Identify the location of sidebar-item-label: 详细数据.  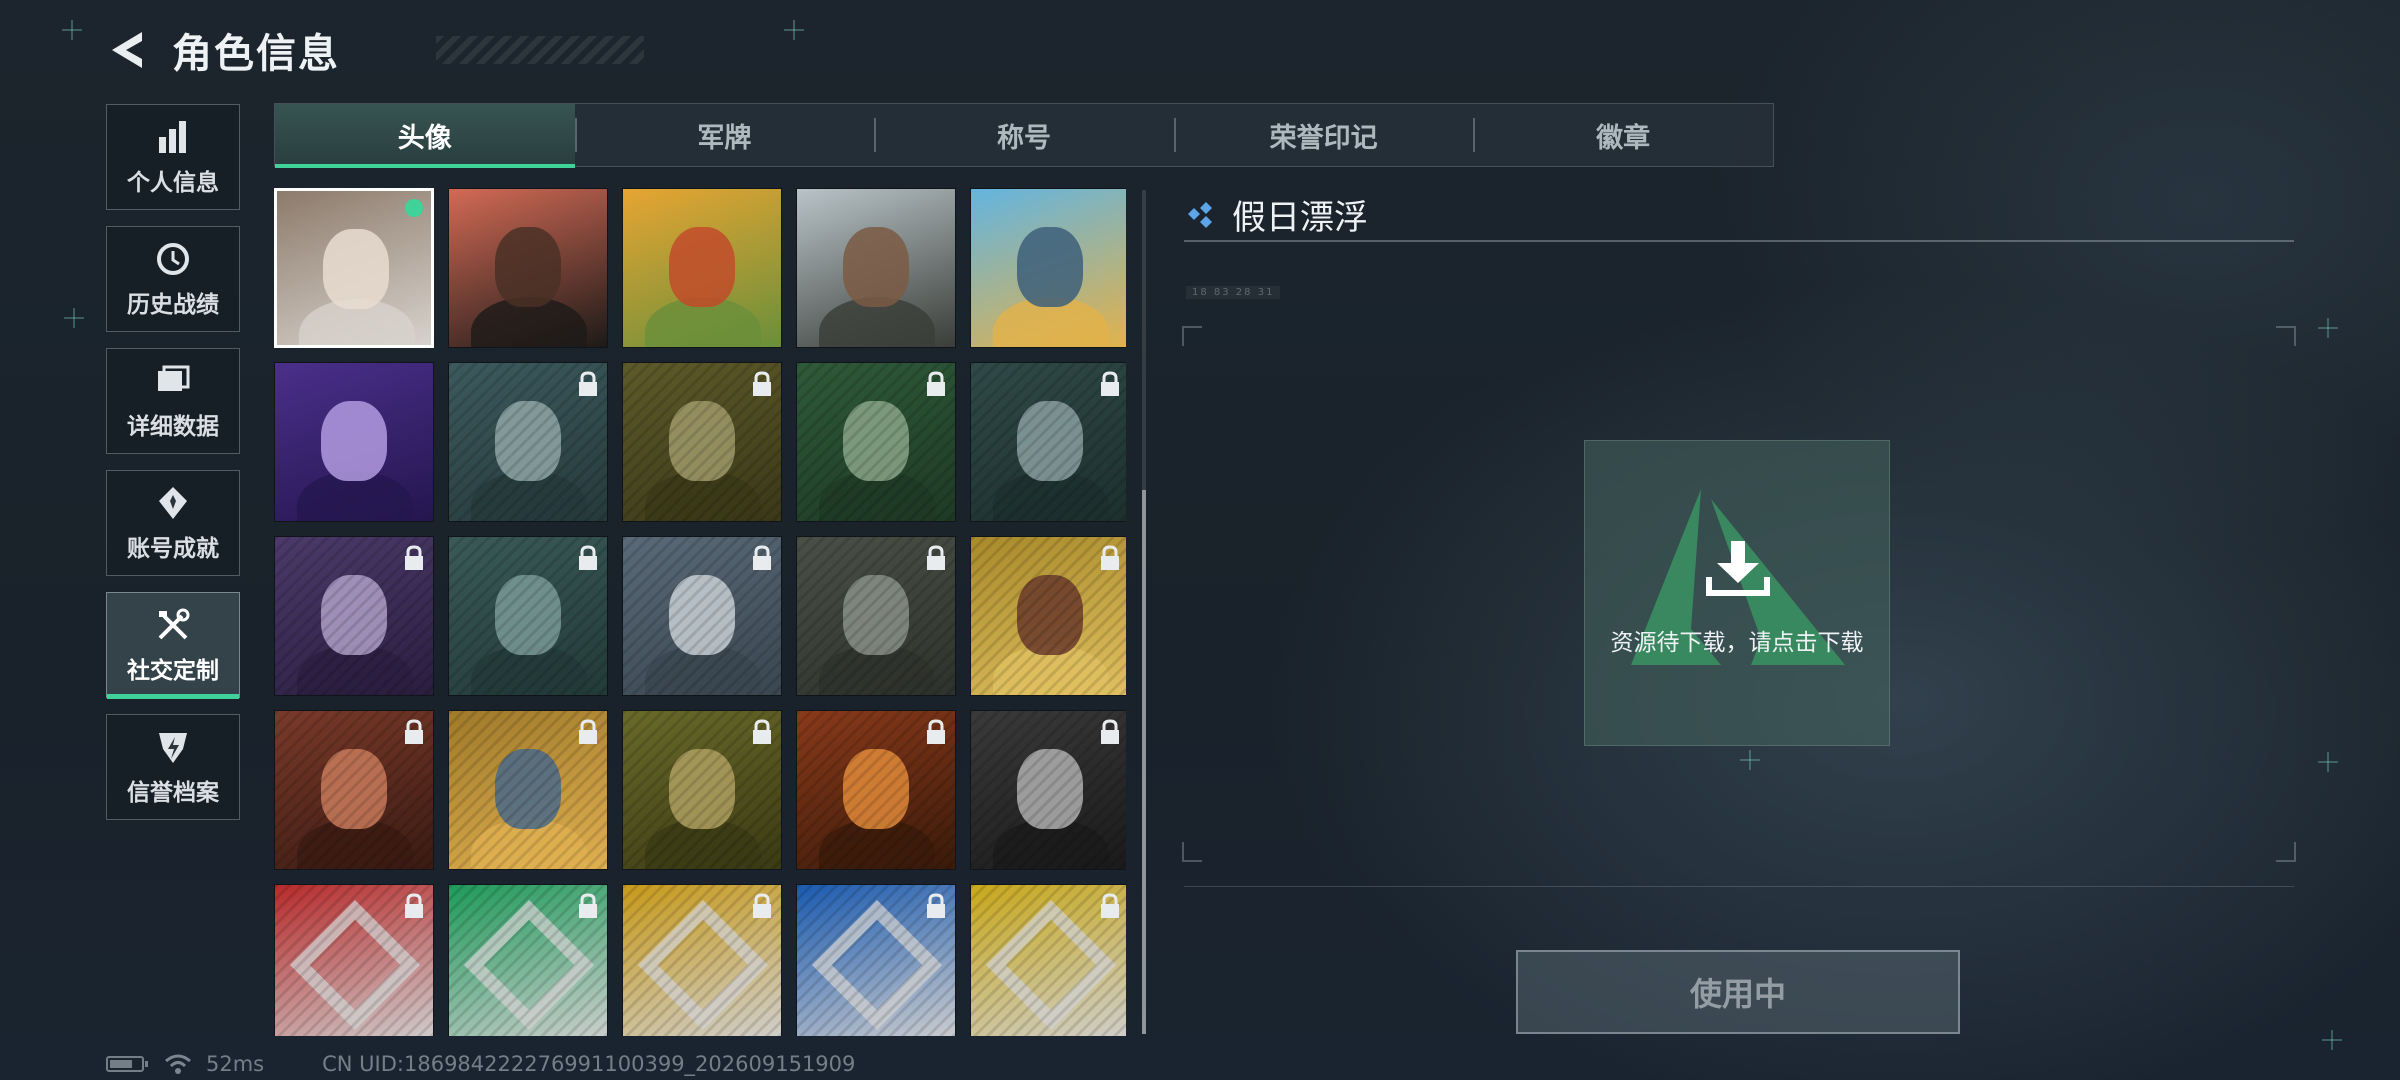
(173, 427).